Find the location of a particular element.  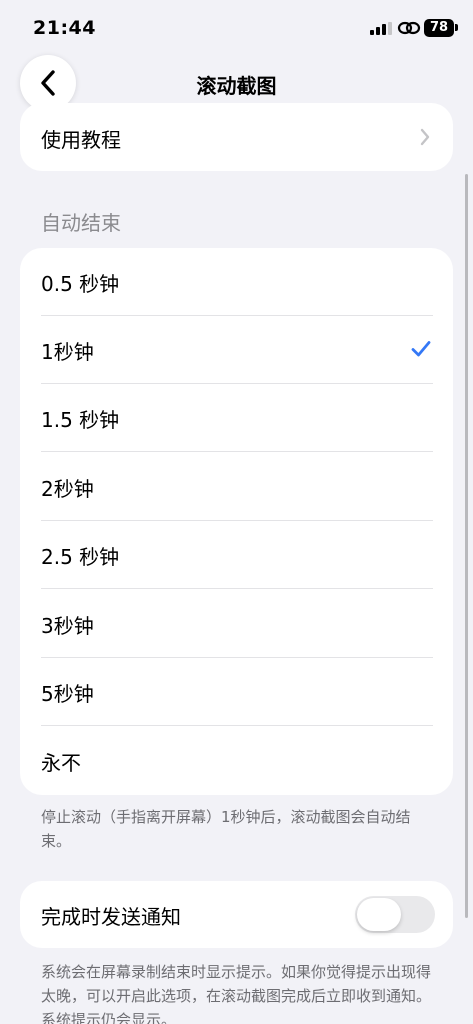

option-label: 永不 is located at coordinates (61, 763).